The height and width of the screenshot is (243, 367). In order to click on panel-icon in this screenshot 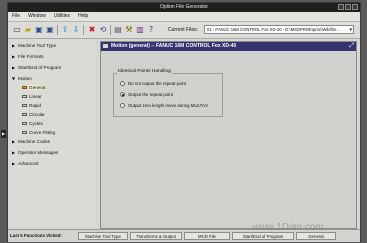, I will do `click(105, 46)`.